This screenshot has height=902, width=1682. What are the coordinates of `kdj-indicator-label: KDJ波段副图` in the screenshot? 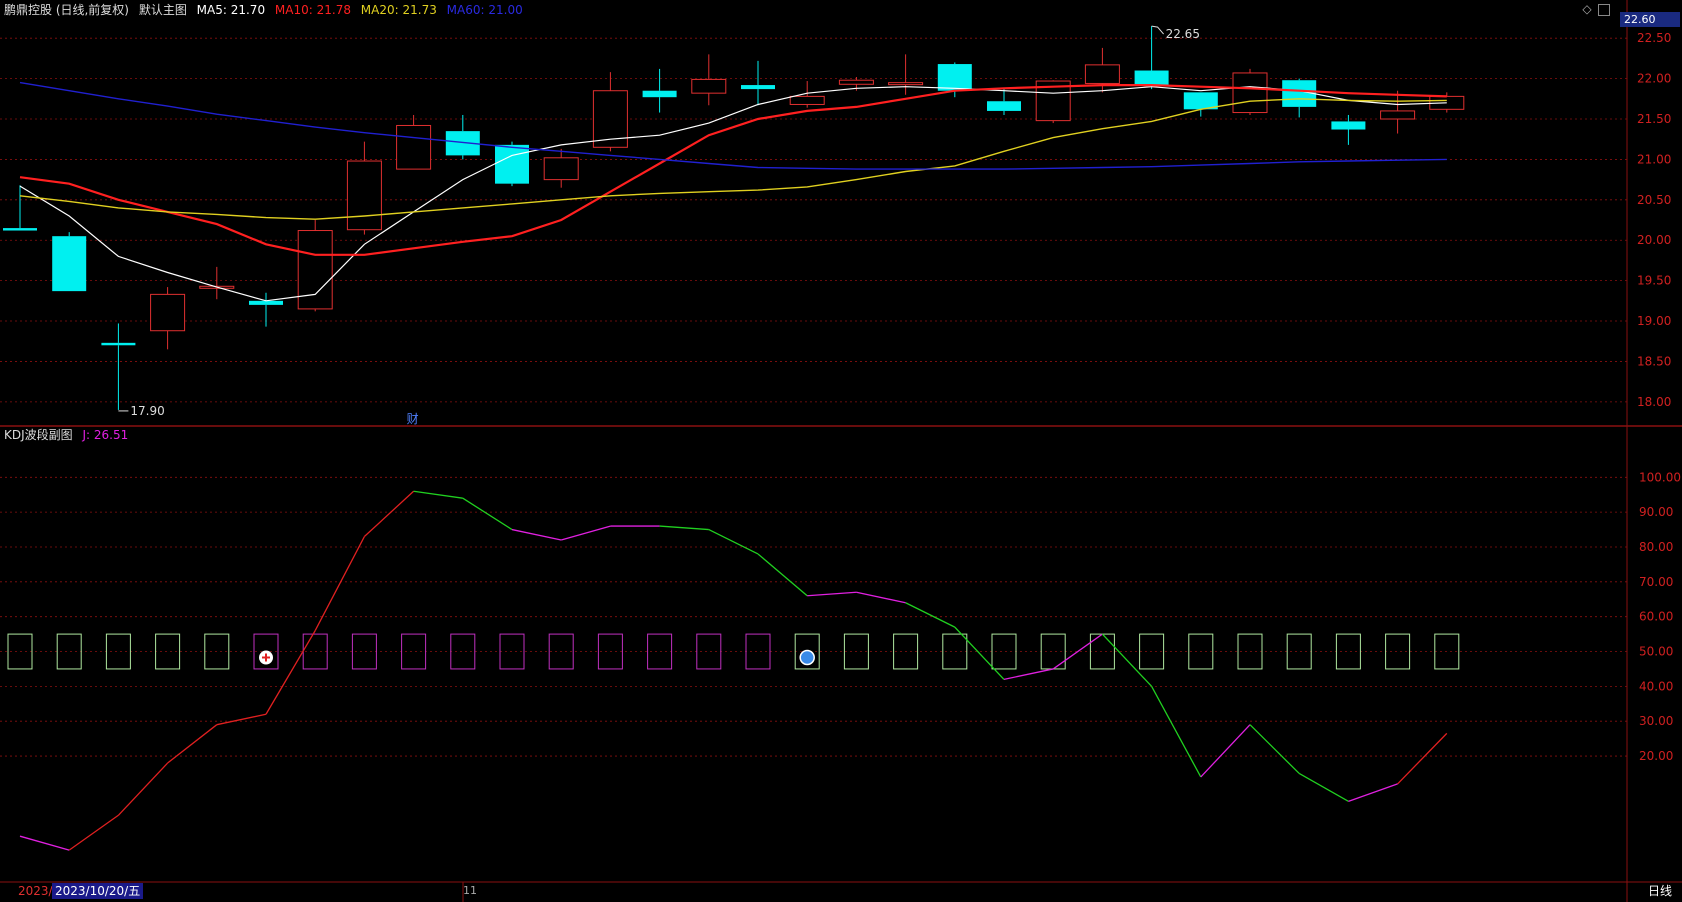 It's located at (38, 435).